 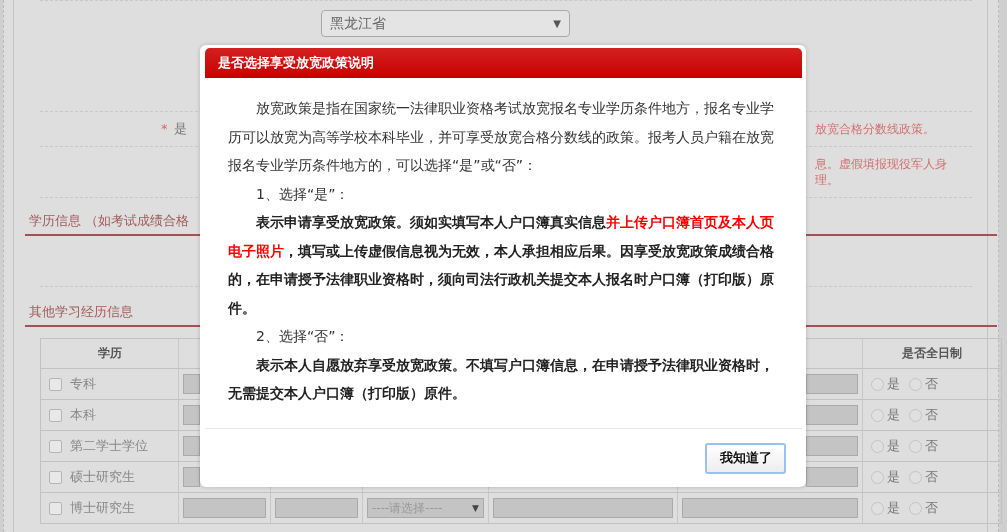 I want to click on paragraph: 1、选择“是”：, so click(x=303, y=194).